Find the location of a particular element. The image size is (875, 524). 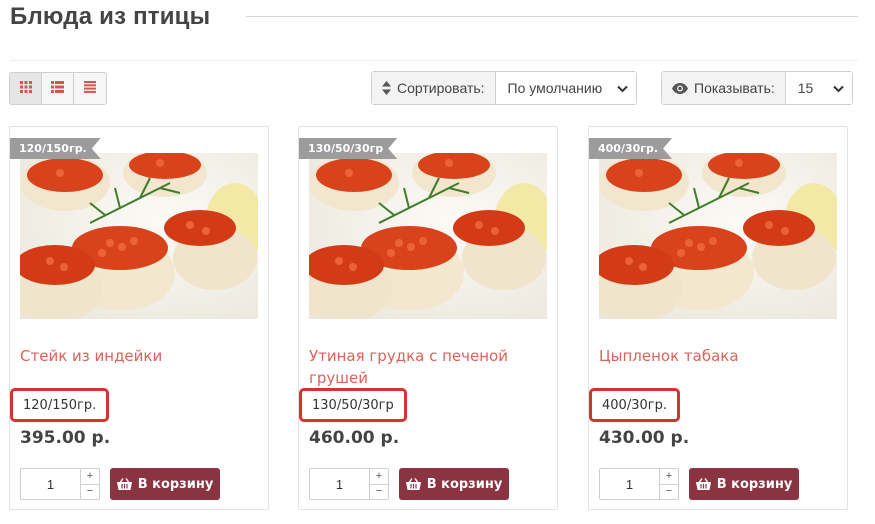

view-grid-button is located at coordinates (26, 88).